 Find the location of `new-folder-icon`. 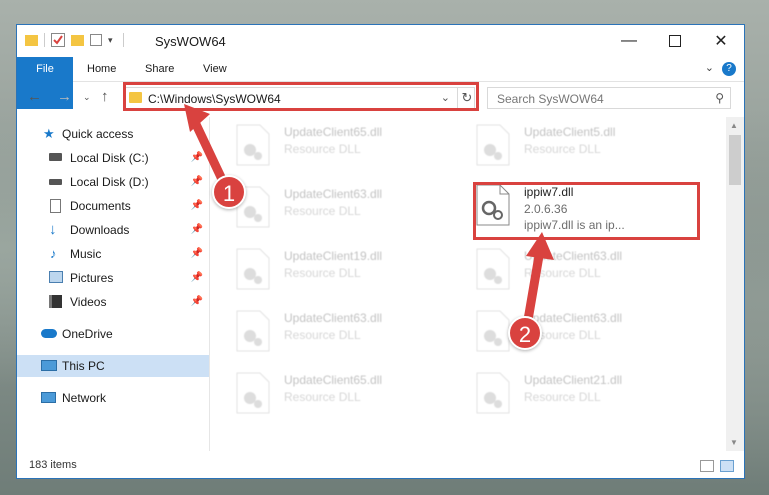

new-folder-icon is located at coordinates (77, 40).